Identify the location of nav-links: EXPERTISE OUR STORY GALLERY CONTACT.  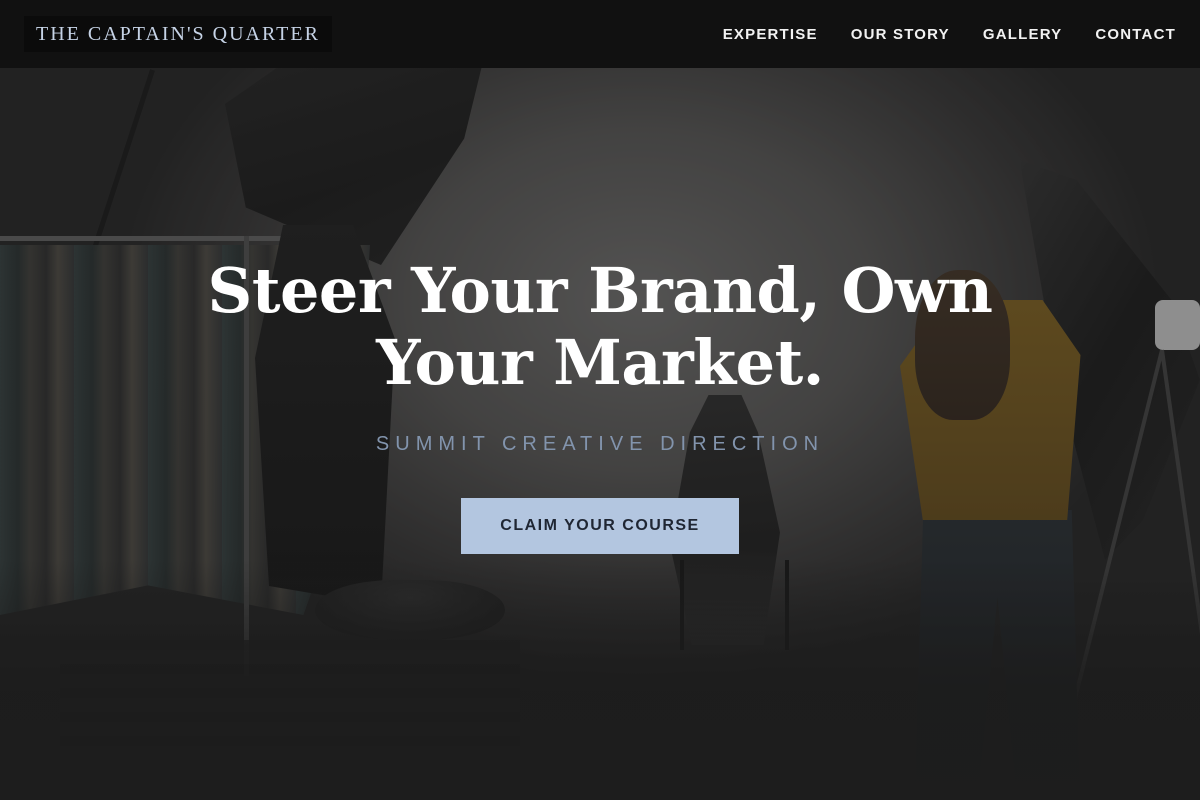
(933, 34).